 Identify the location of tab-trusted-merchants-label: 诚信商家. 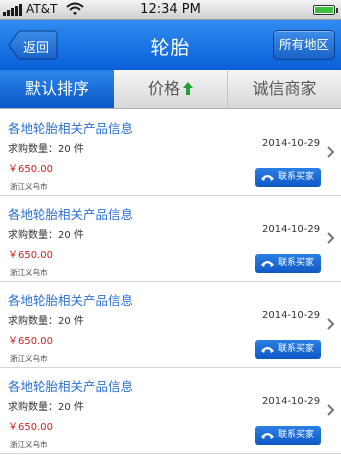
(284, 88).